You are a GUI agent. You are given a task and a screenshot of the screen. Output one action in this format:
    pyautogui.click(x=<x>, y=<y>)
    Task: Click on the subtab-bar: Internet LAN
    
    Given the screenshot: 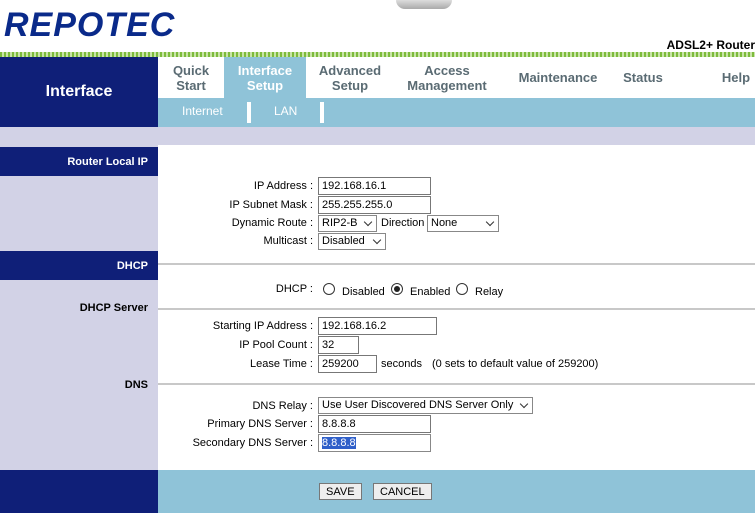 What is the action you would take?
    pyautogui.click(x=456, y=112)
    